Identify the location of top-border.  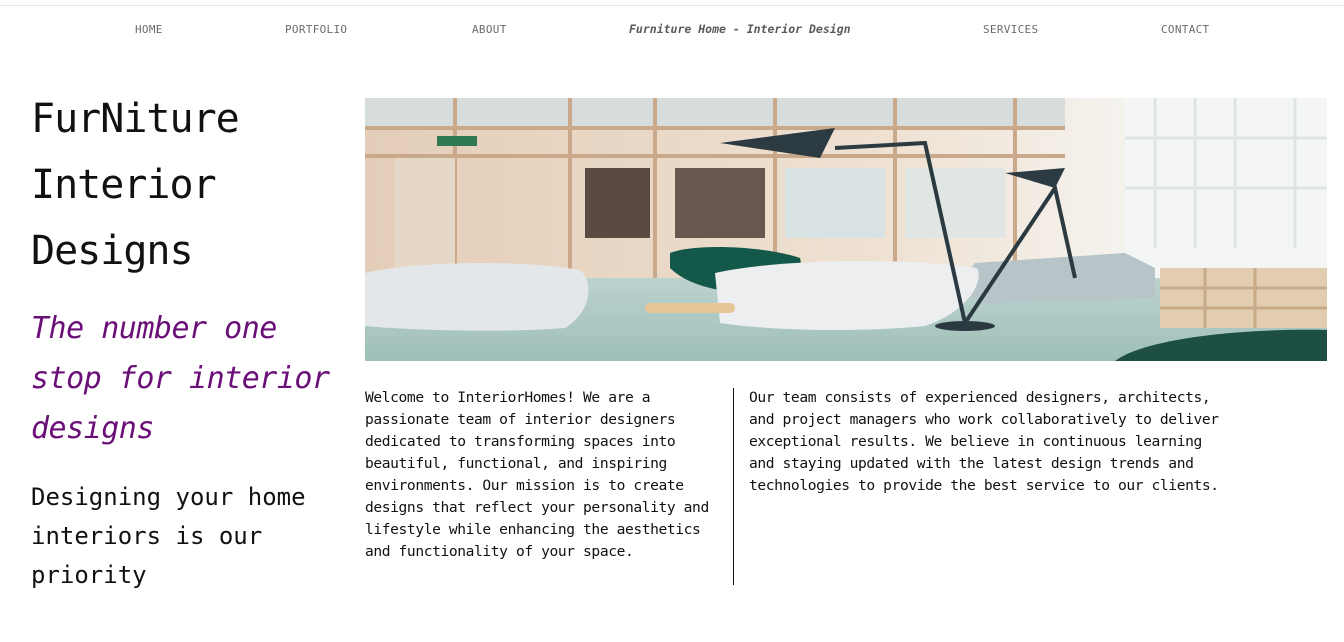
(672, 3).